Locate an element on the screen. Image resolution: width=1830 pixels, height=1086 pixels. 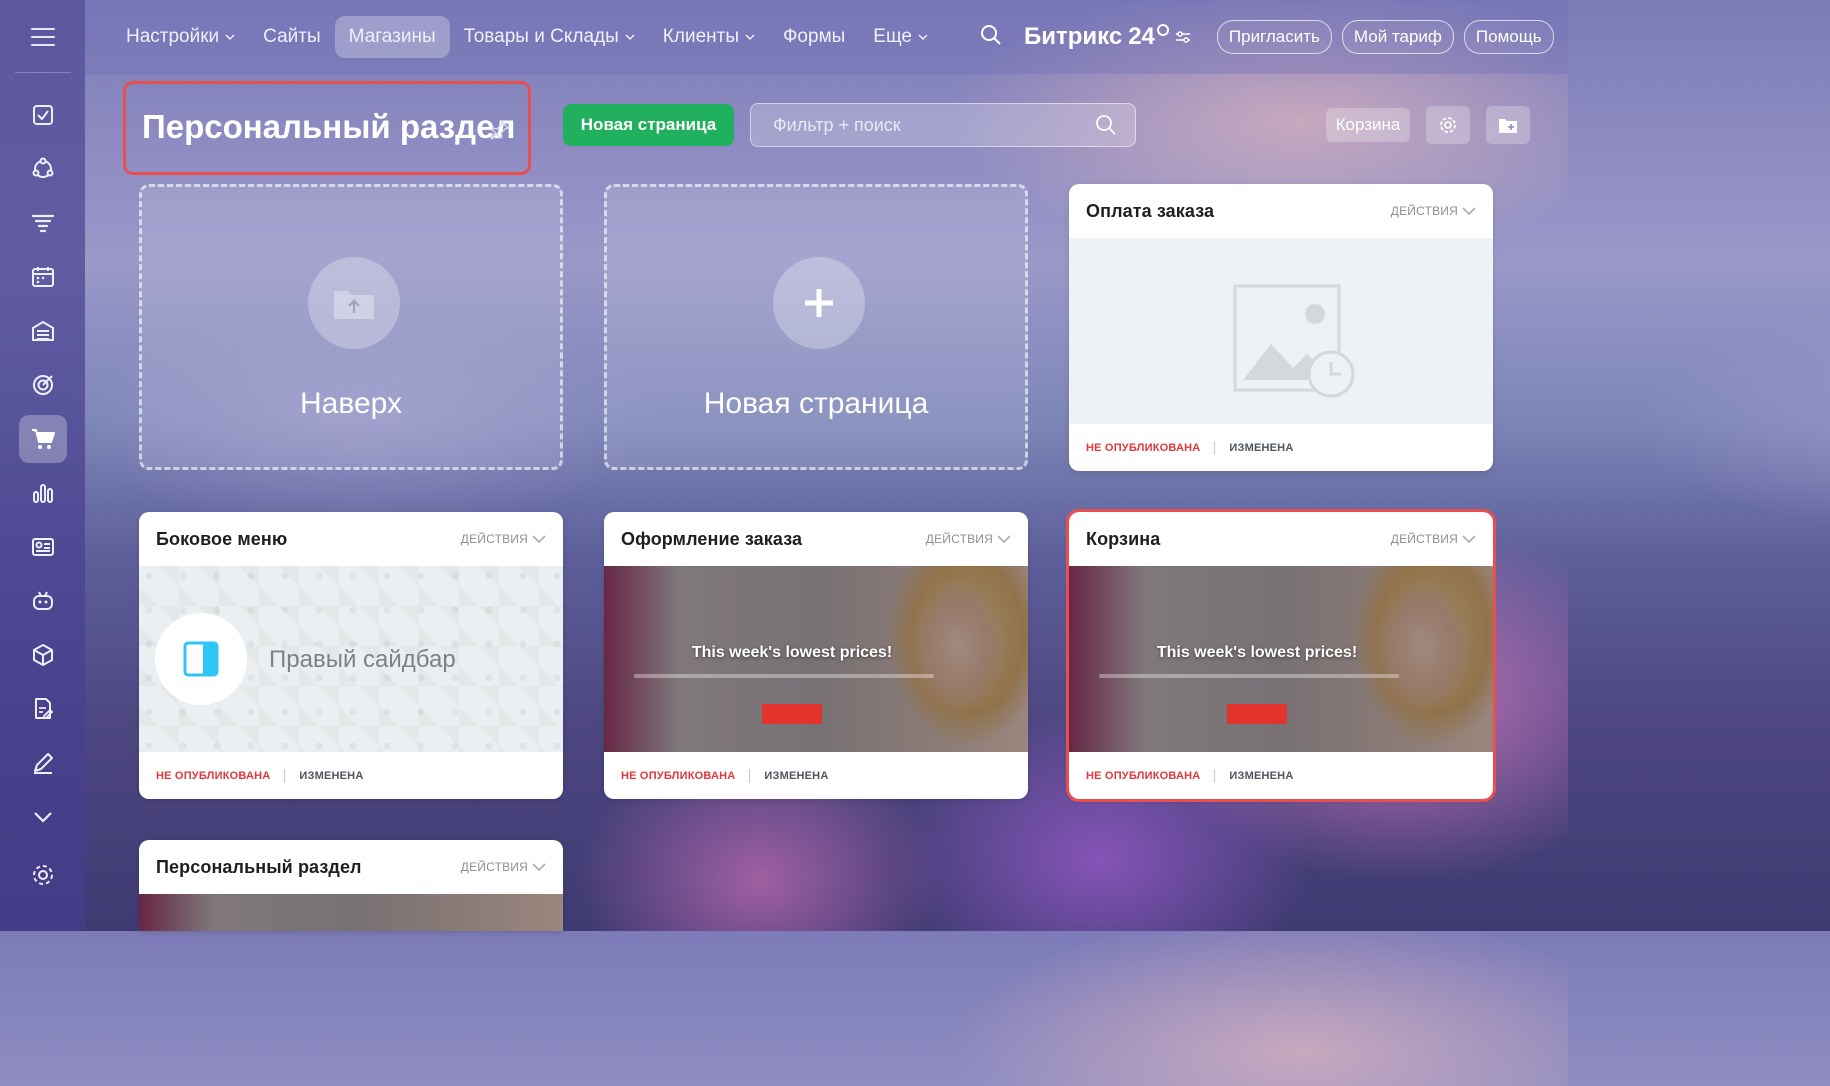
pen-icon is located at coordinates (43, 763).